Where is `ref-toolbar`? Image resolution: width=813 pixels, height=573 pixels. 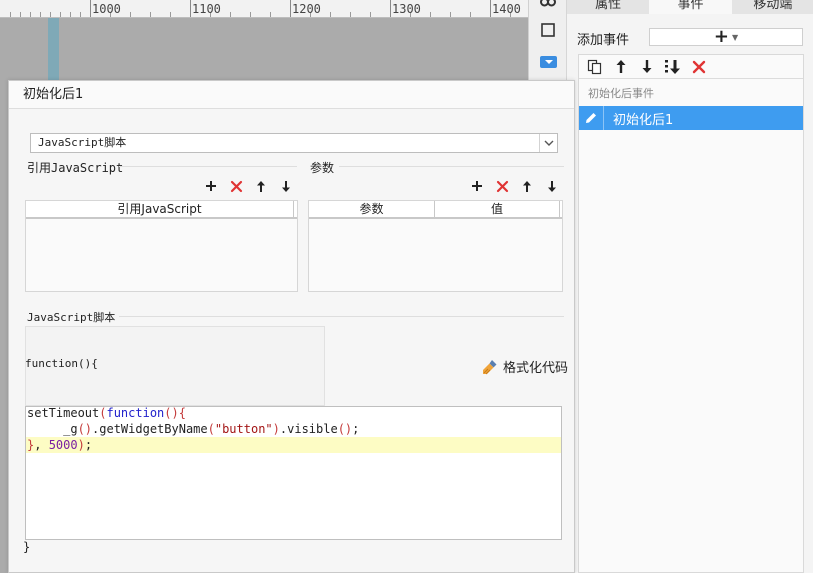
ref-toolbar is located at coordinates (248, 186).